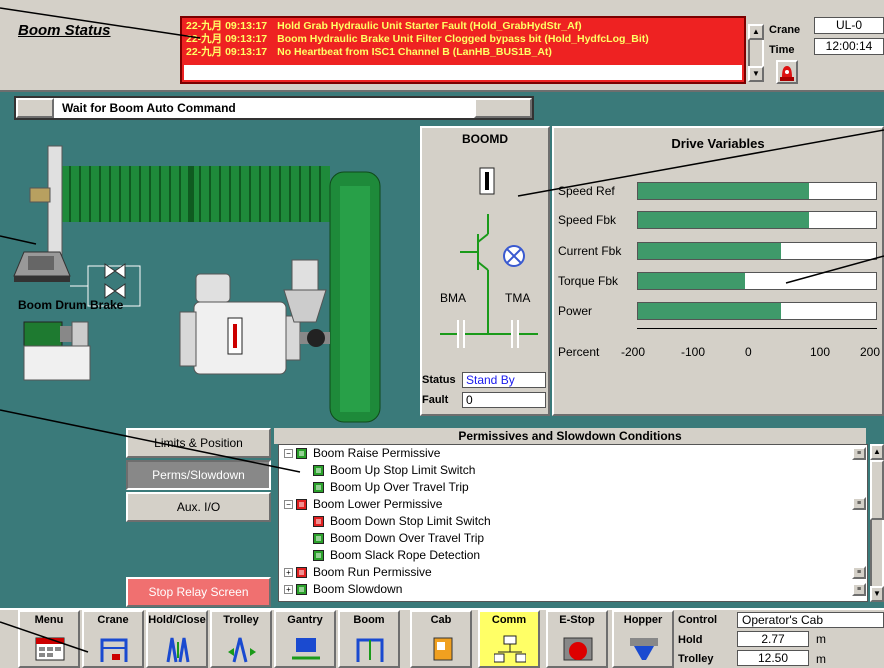 The height and width of the screenshot is (668, 884). What do you see at coordinates (305, 620) in the screenshot?
I see `nav-button-label: Gantry` at bounding box center [305, 620].